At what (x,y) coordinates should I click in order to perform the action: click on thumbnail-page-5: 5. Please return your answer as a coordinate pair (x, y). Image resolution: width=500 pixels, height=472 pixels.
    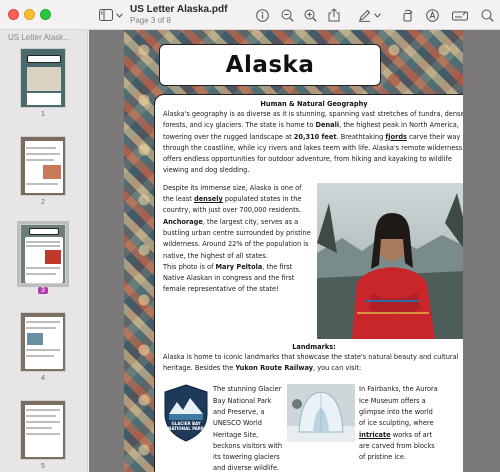
    Looking at the image, I should click on (43, 435).